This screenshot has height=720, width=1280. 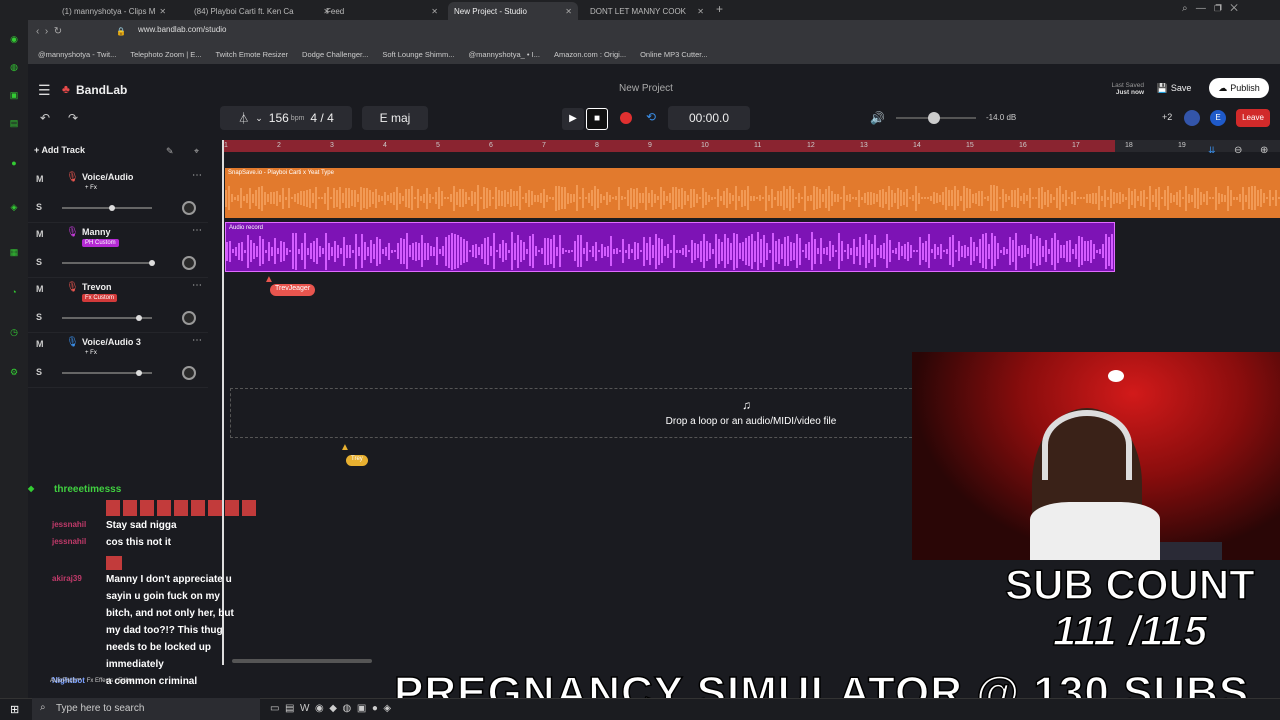 I want to click on undo-icon: ↶, so click(x=45, y=118).